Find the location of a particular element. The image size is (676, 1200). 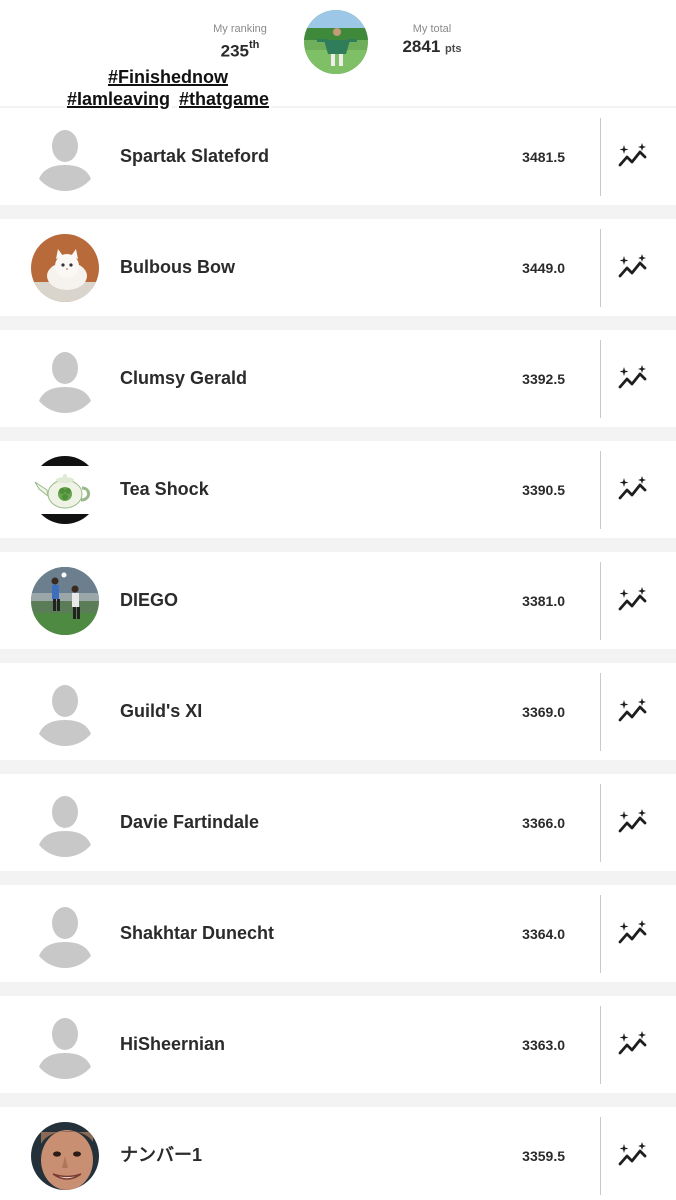

ranking-suffix: th is located at coordinates (254, 45).